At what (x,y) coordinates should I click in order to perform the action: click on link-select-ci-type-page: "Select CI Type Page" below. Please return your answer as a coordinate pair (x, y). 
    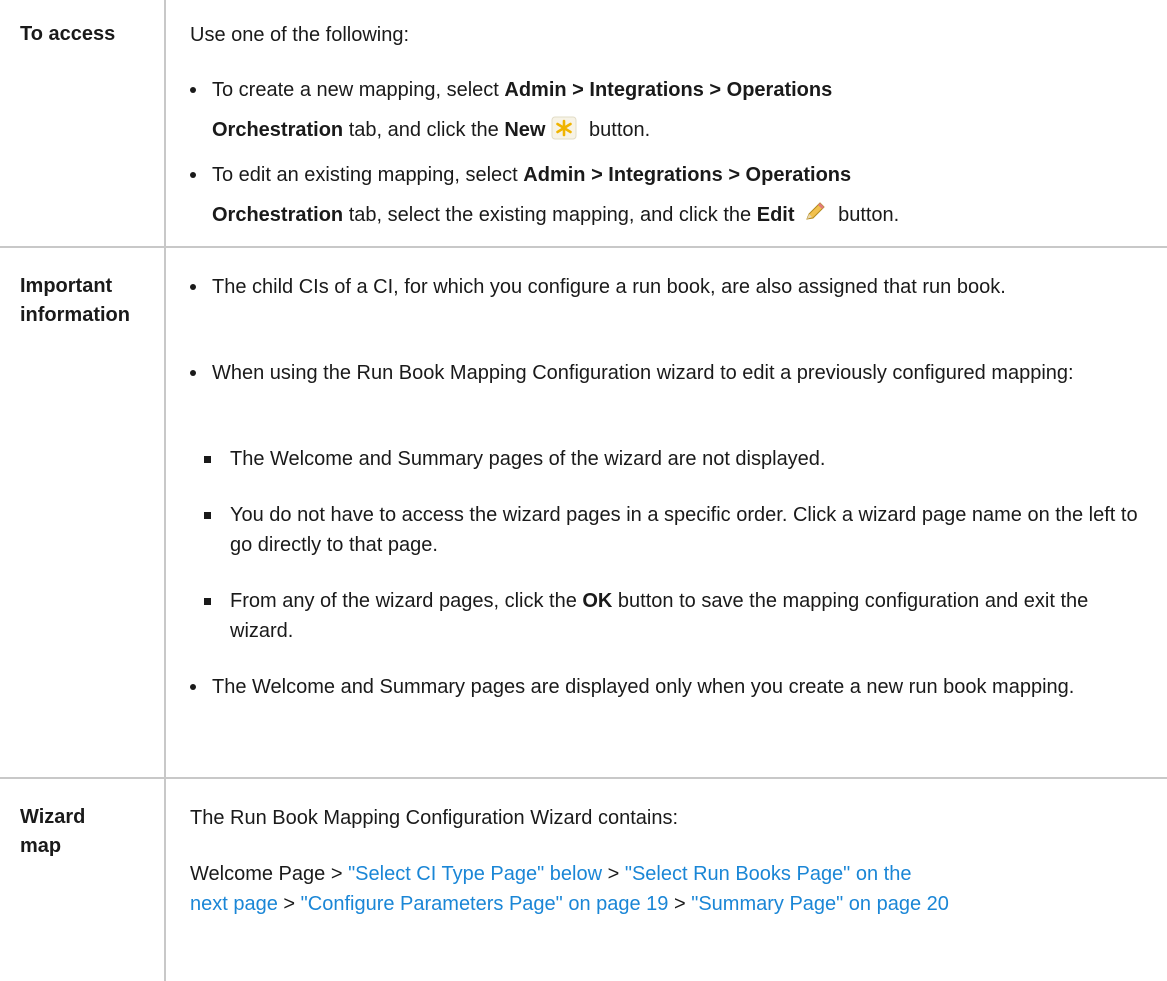
    Looking at the image, I should click on (475, 874).